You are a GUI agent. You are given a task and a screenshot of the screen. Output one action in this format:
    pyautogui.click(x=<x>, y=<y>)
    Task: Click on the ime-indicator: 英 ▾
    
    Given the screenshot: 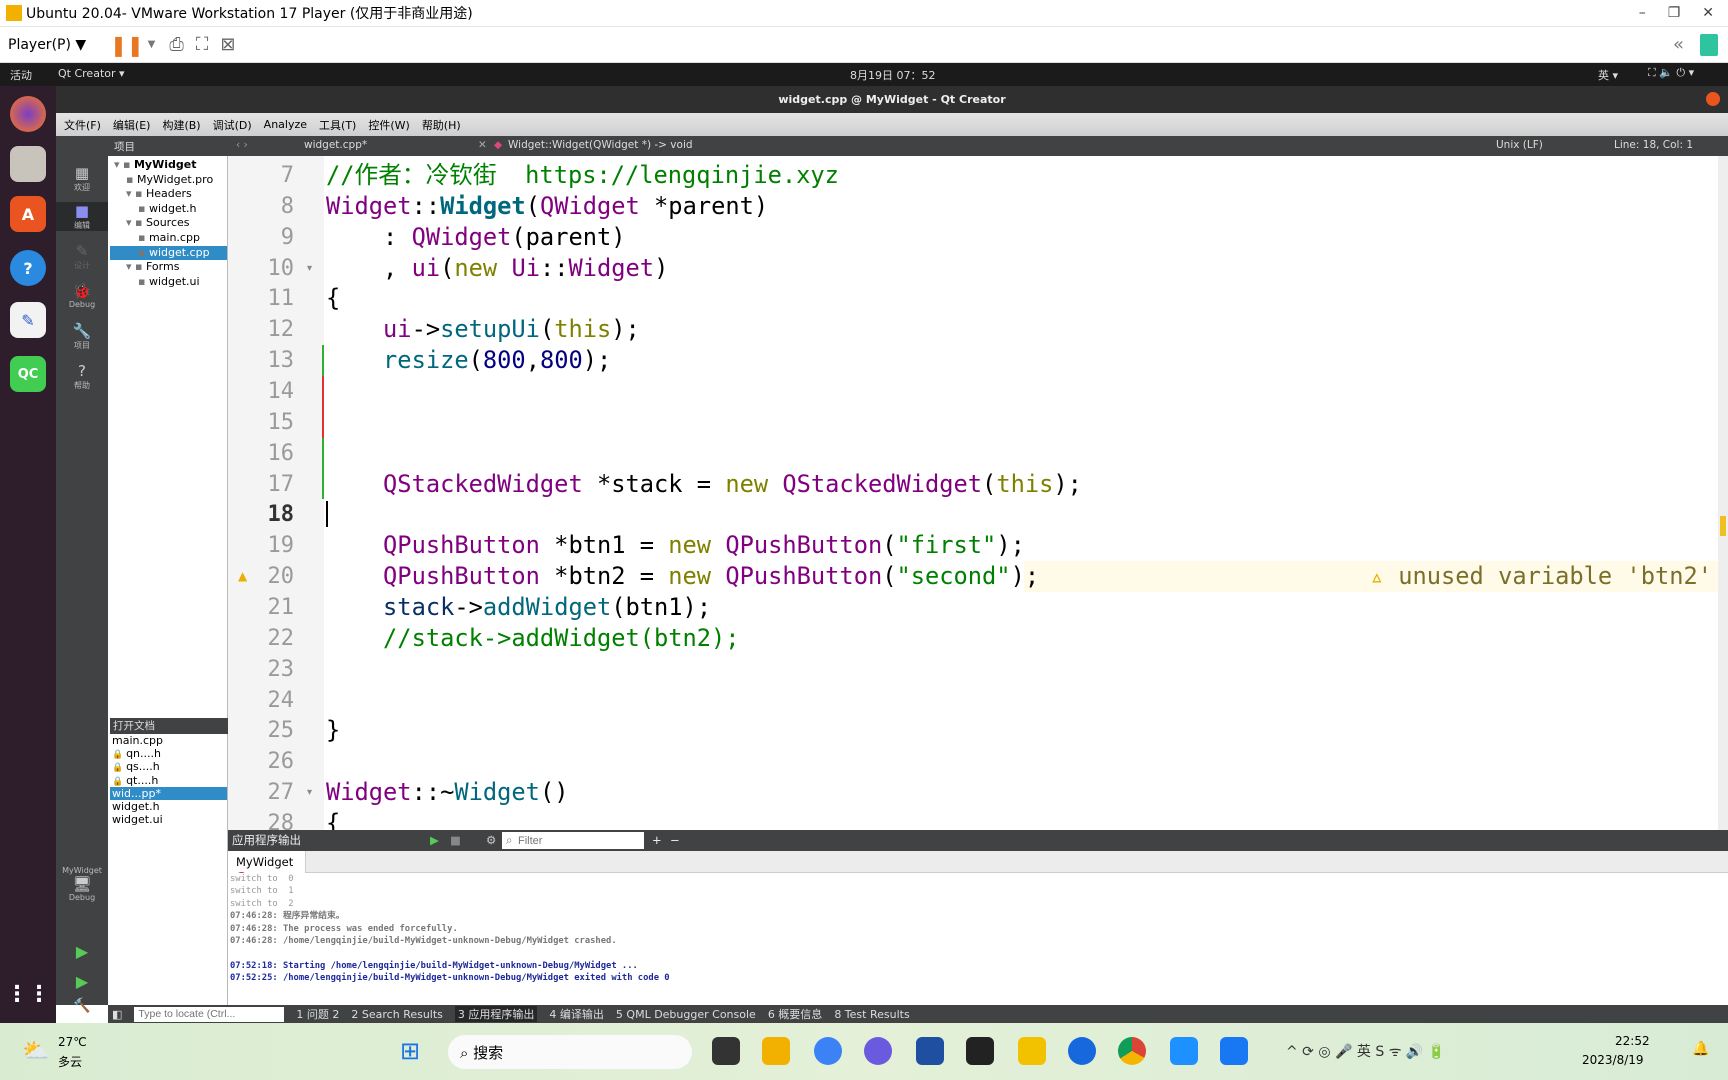 What is the action you would take?
    pyautogui.click(x=1608, y=75)
    